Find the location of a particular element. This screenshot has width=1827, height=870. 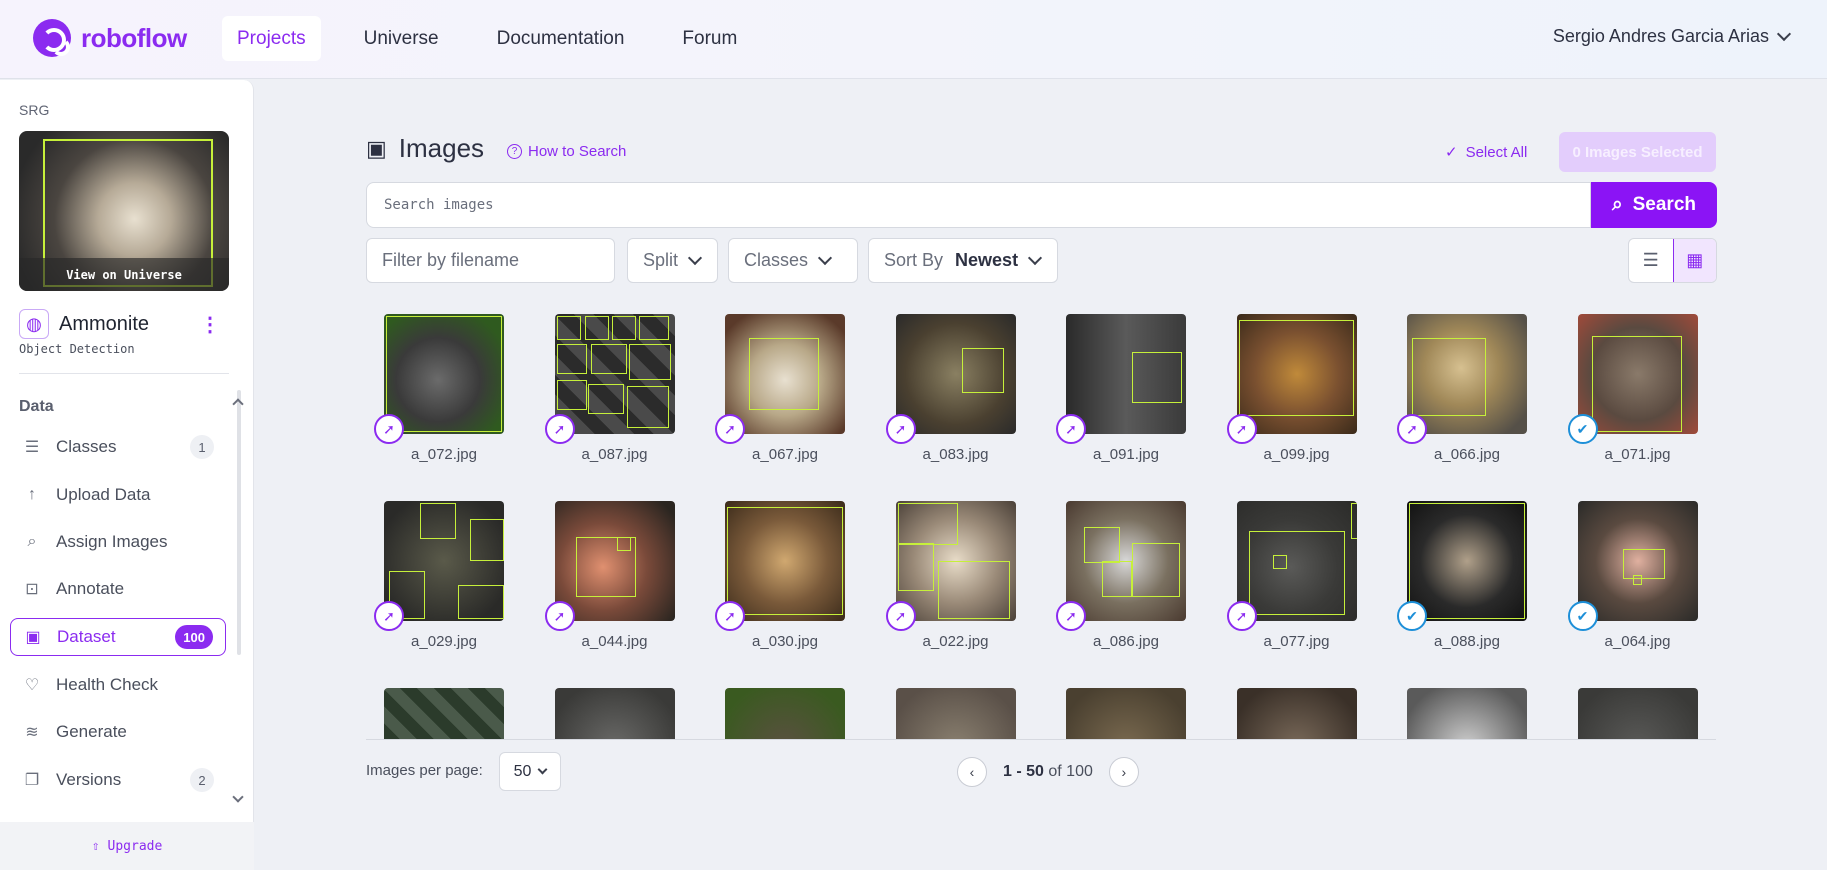

sidebar-item-versions: ❐ Versions 2 is located at coordinates (118, 780).